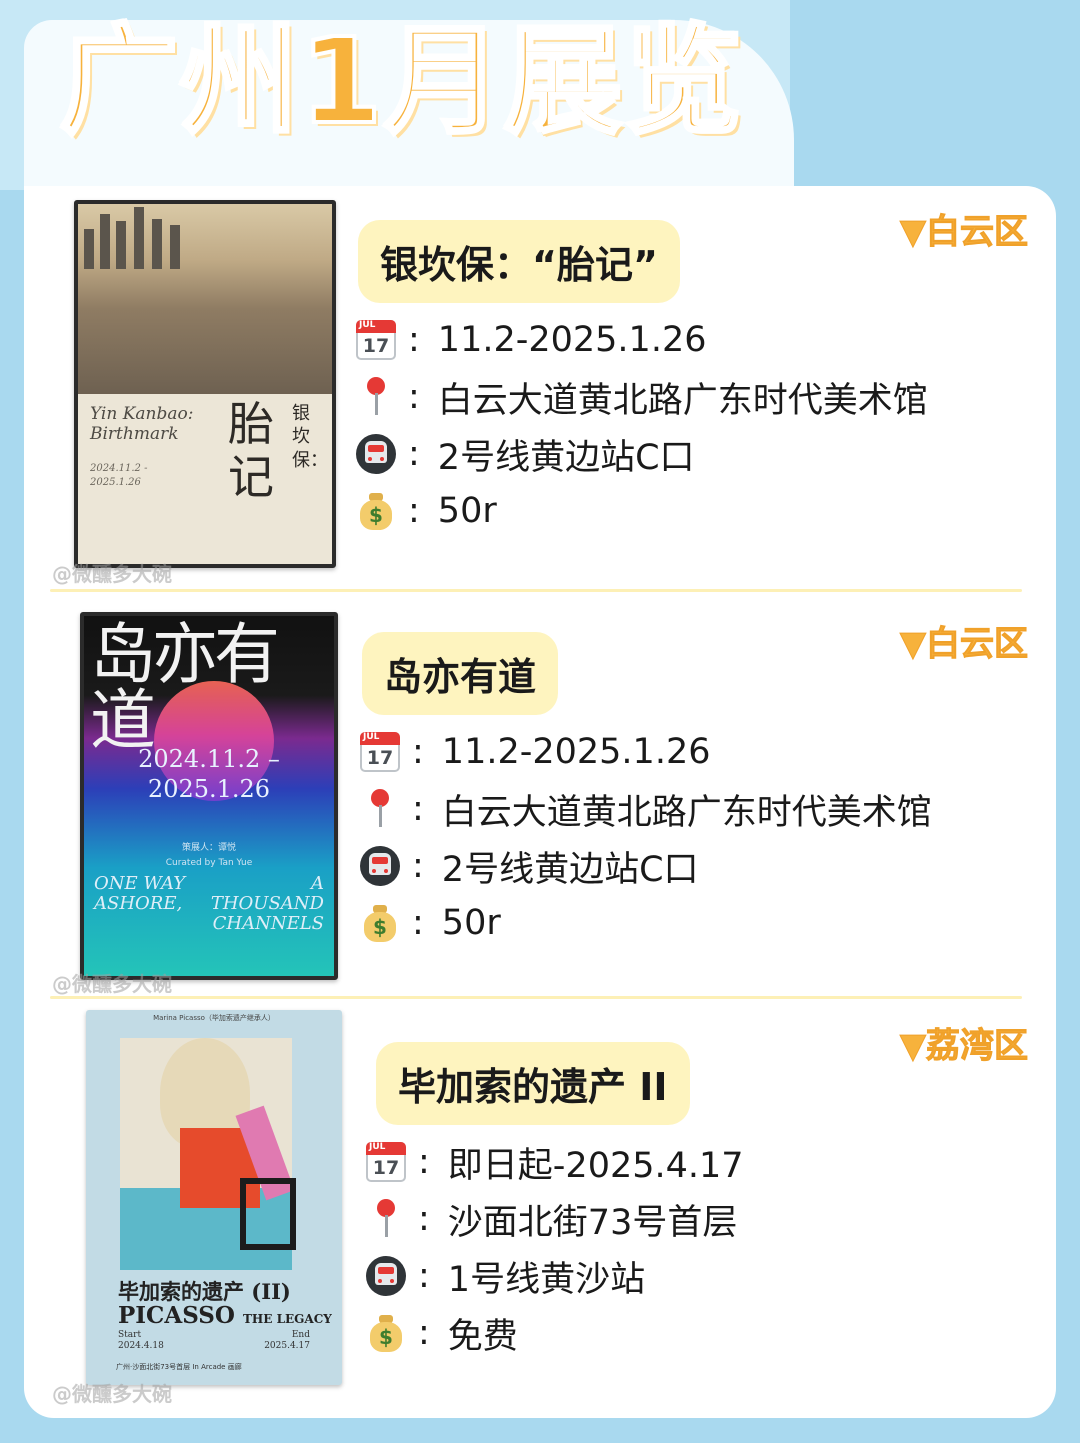 This screenshot has height=1443, width=1080. Describe the element at coordinates (214, 1018) in the screenshot. I see `poster-top-text: Marina Picasso（毕加索遗产继承人）` at that location.